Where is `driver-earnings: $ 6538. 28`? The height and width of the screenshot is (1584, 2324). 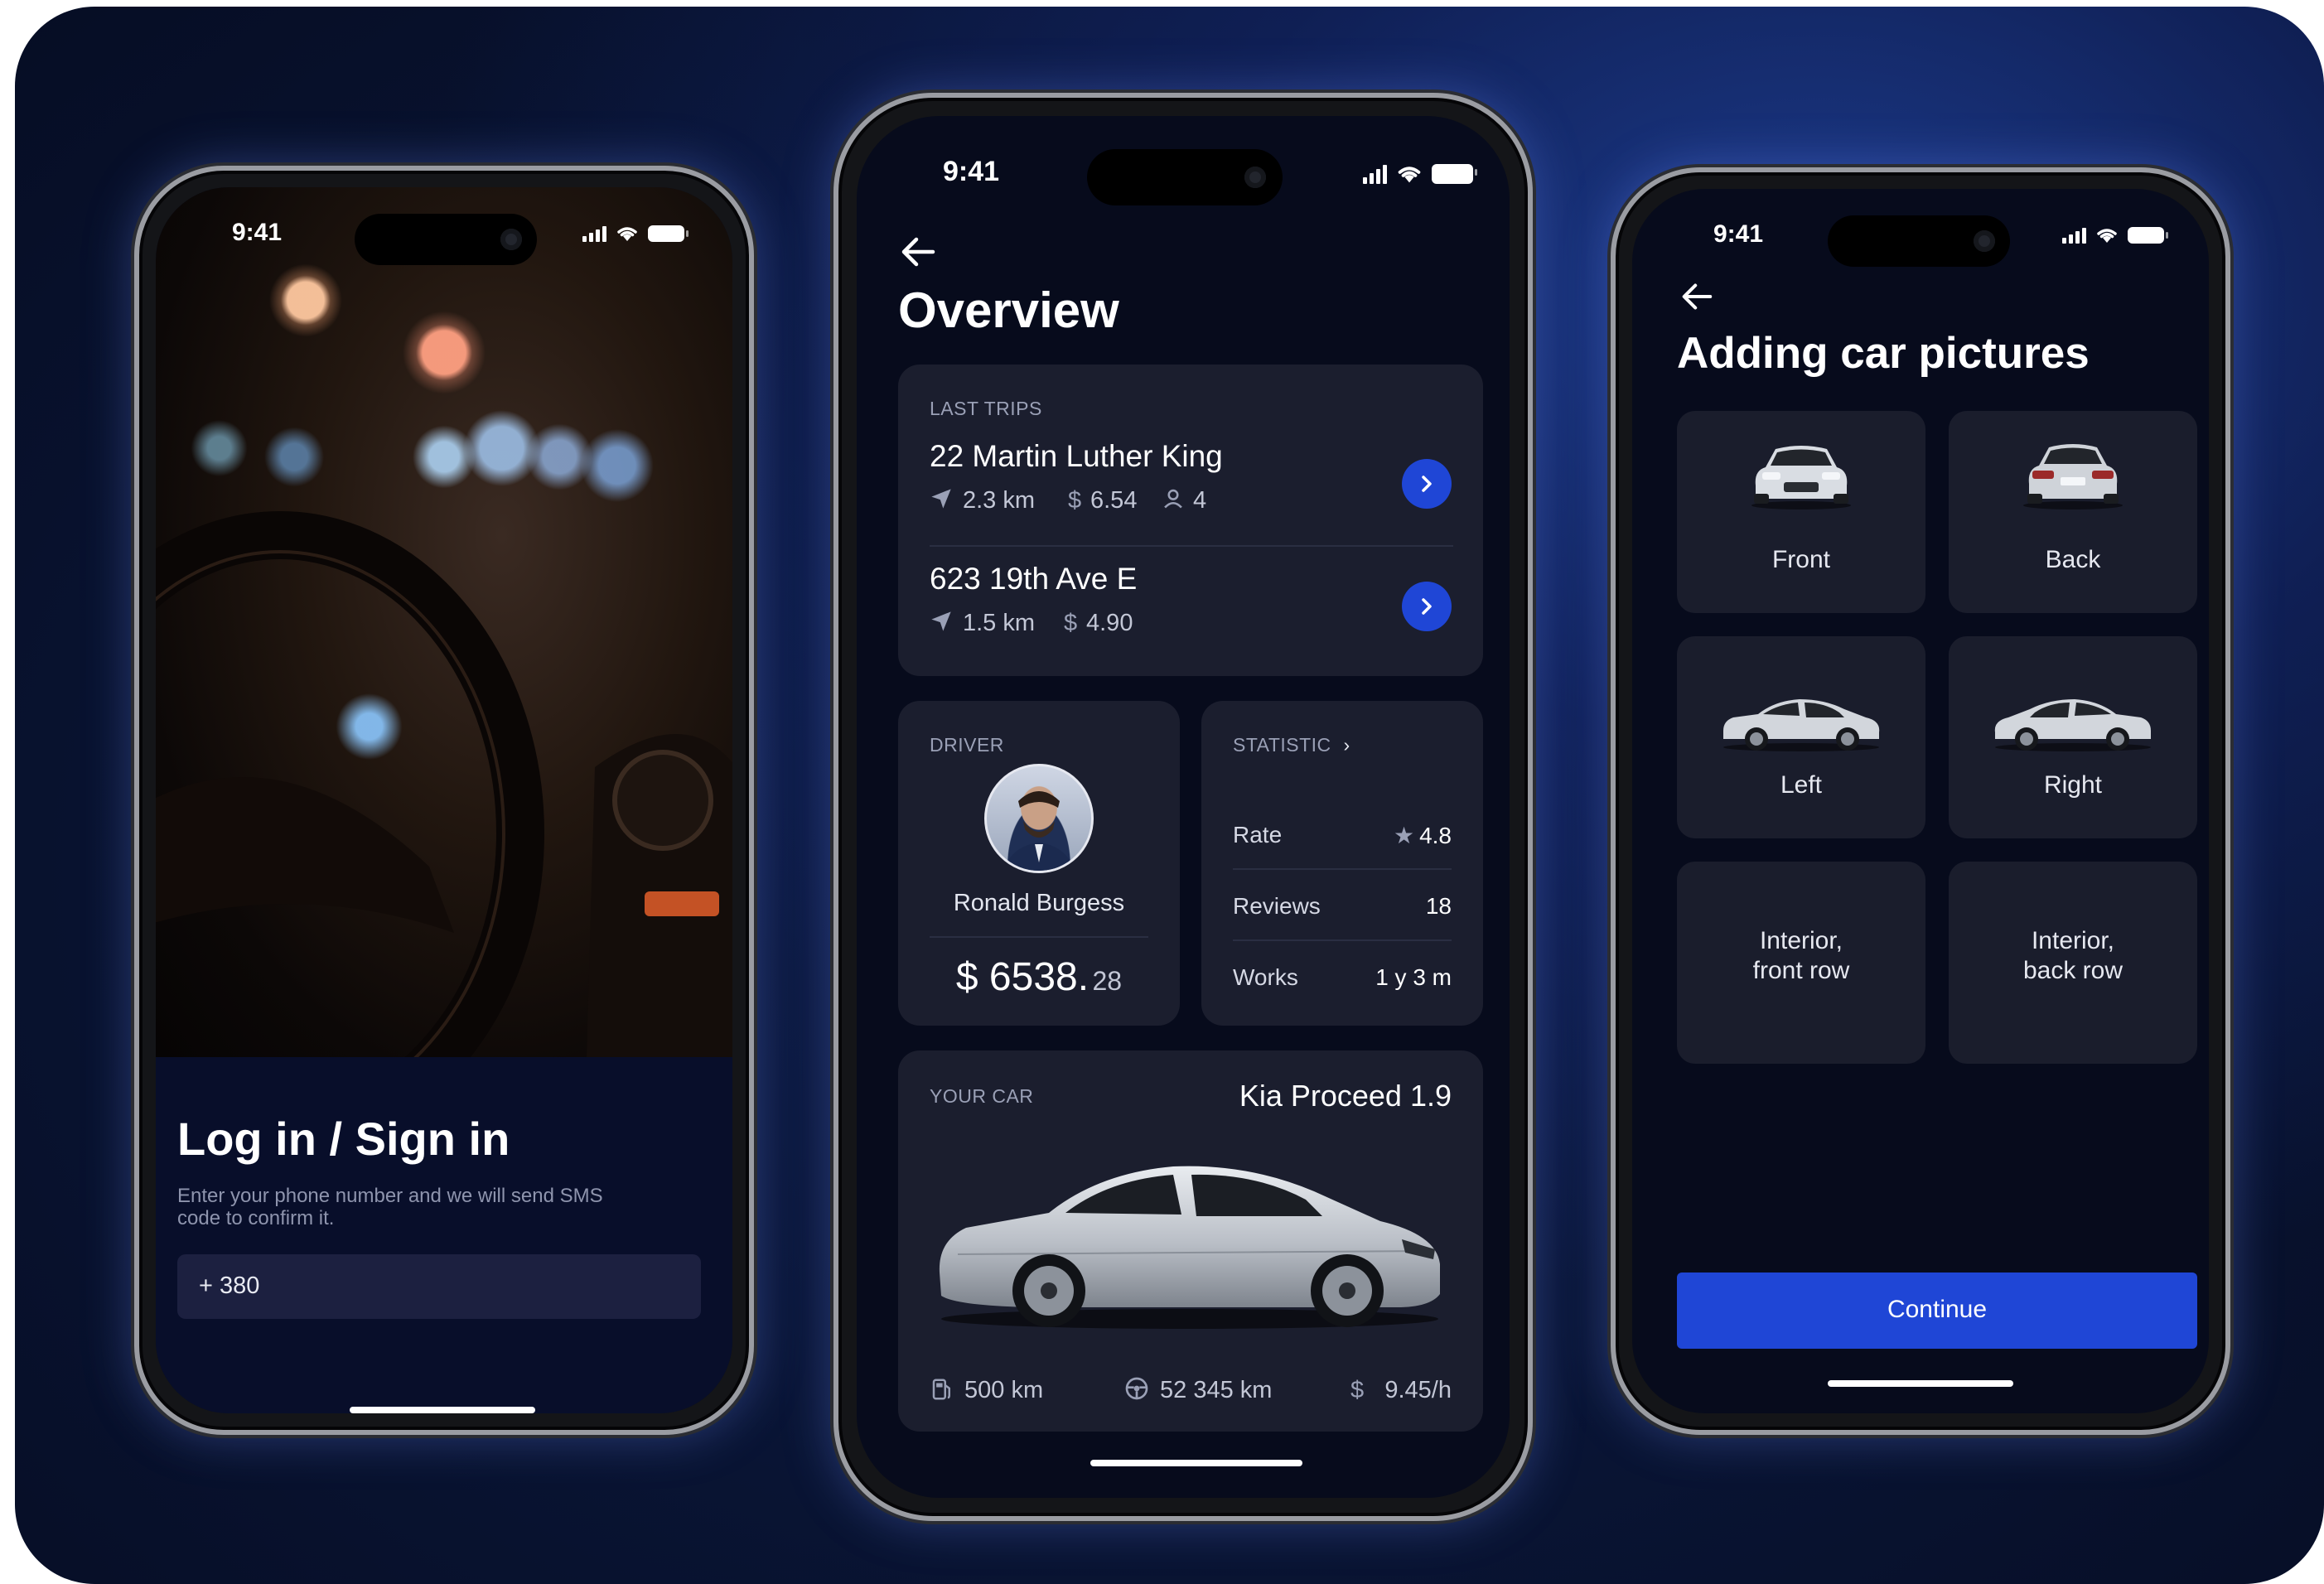
driver-earnings: $ 6538. 28 is located at coordinates (1039, 977).